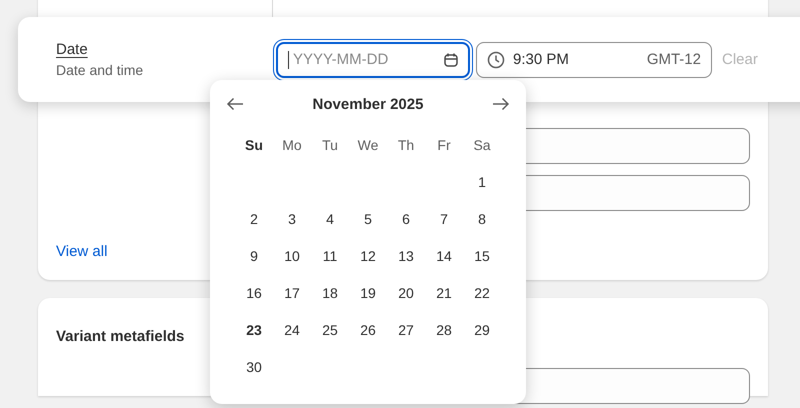 Image resolution: width=800 pixels, height=408 pixels. Describe the element at coordinates (368, 144) in the screenshot. I see `weekday-label: We` at that location.